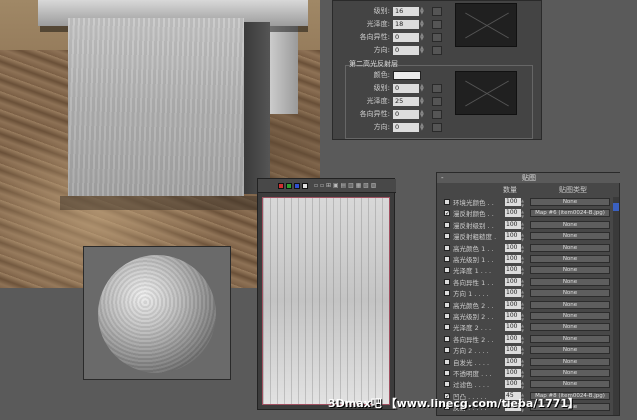 The width and height of the screenshot is (637, 420). I want to click on material-preview, so click(157, 313).